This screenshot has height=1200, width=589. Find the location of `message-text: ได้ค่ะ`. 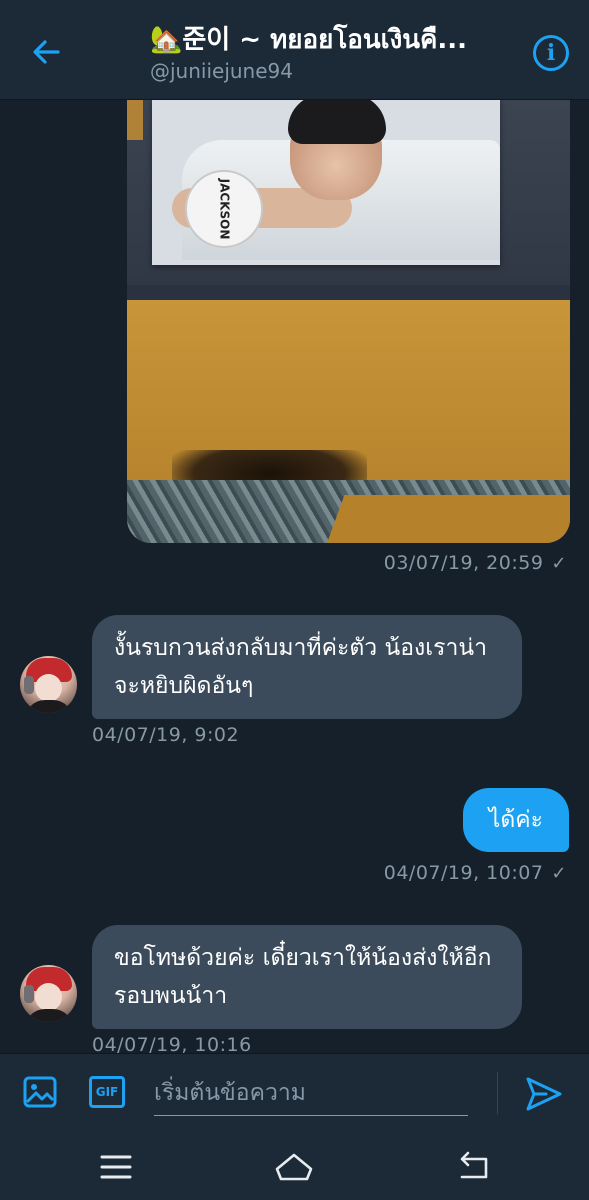

message-text: ได้ค่ะ is located at coordinates (515, 820).